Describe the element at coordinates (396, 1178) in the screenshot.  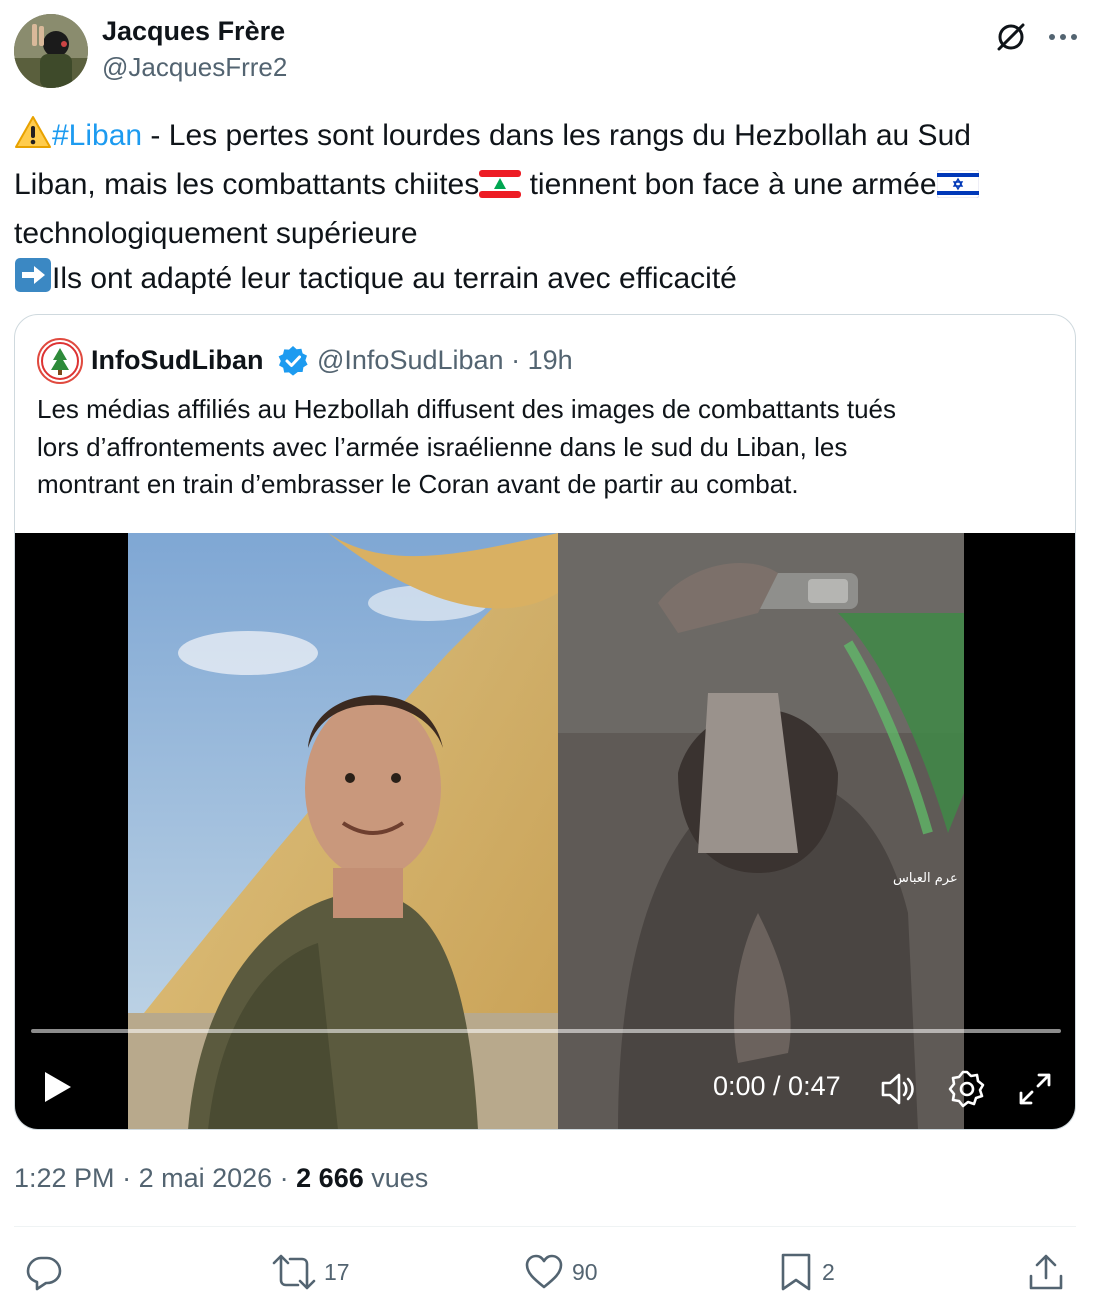
I see `views-label: vues` at that location.